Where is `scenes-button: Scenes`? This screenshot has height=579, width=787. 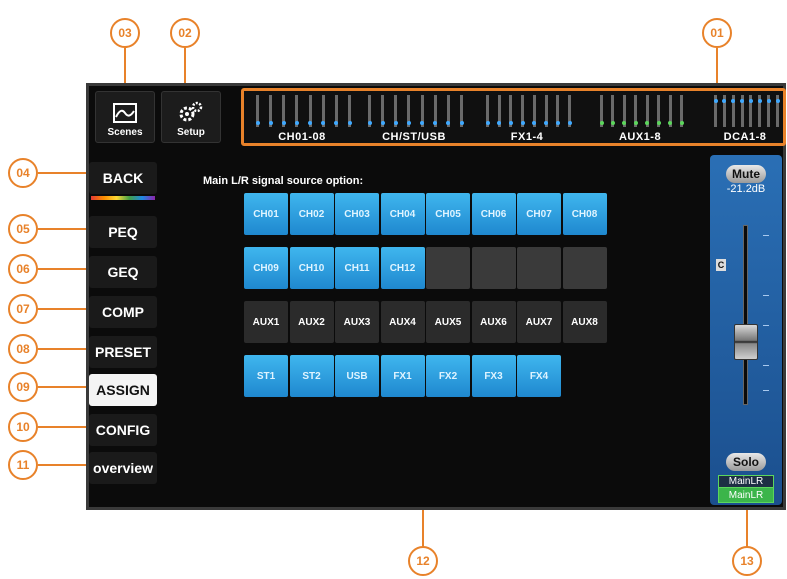
scenes-button: Scenes is located at coordinates (125, 117).